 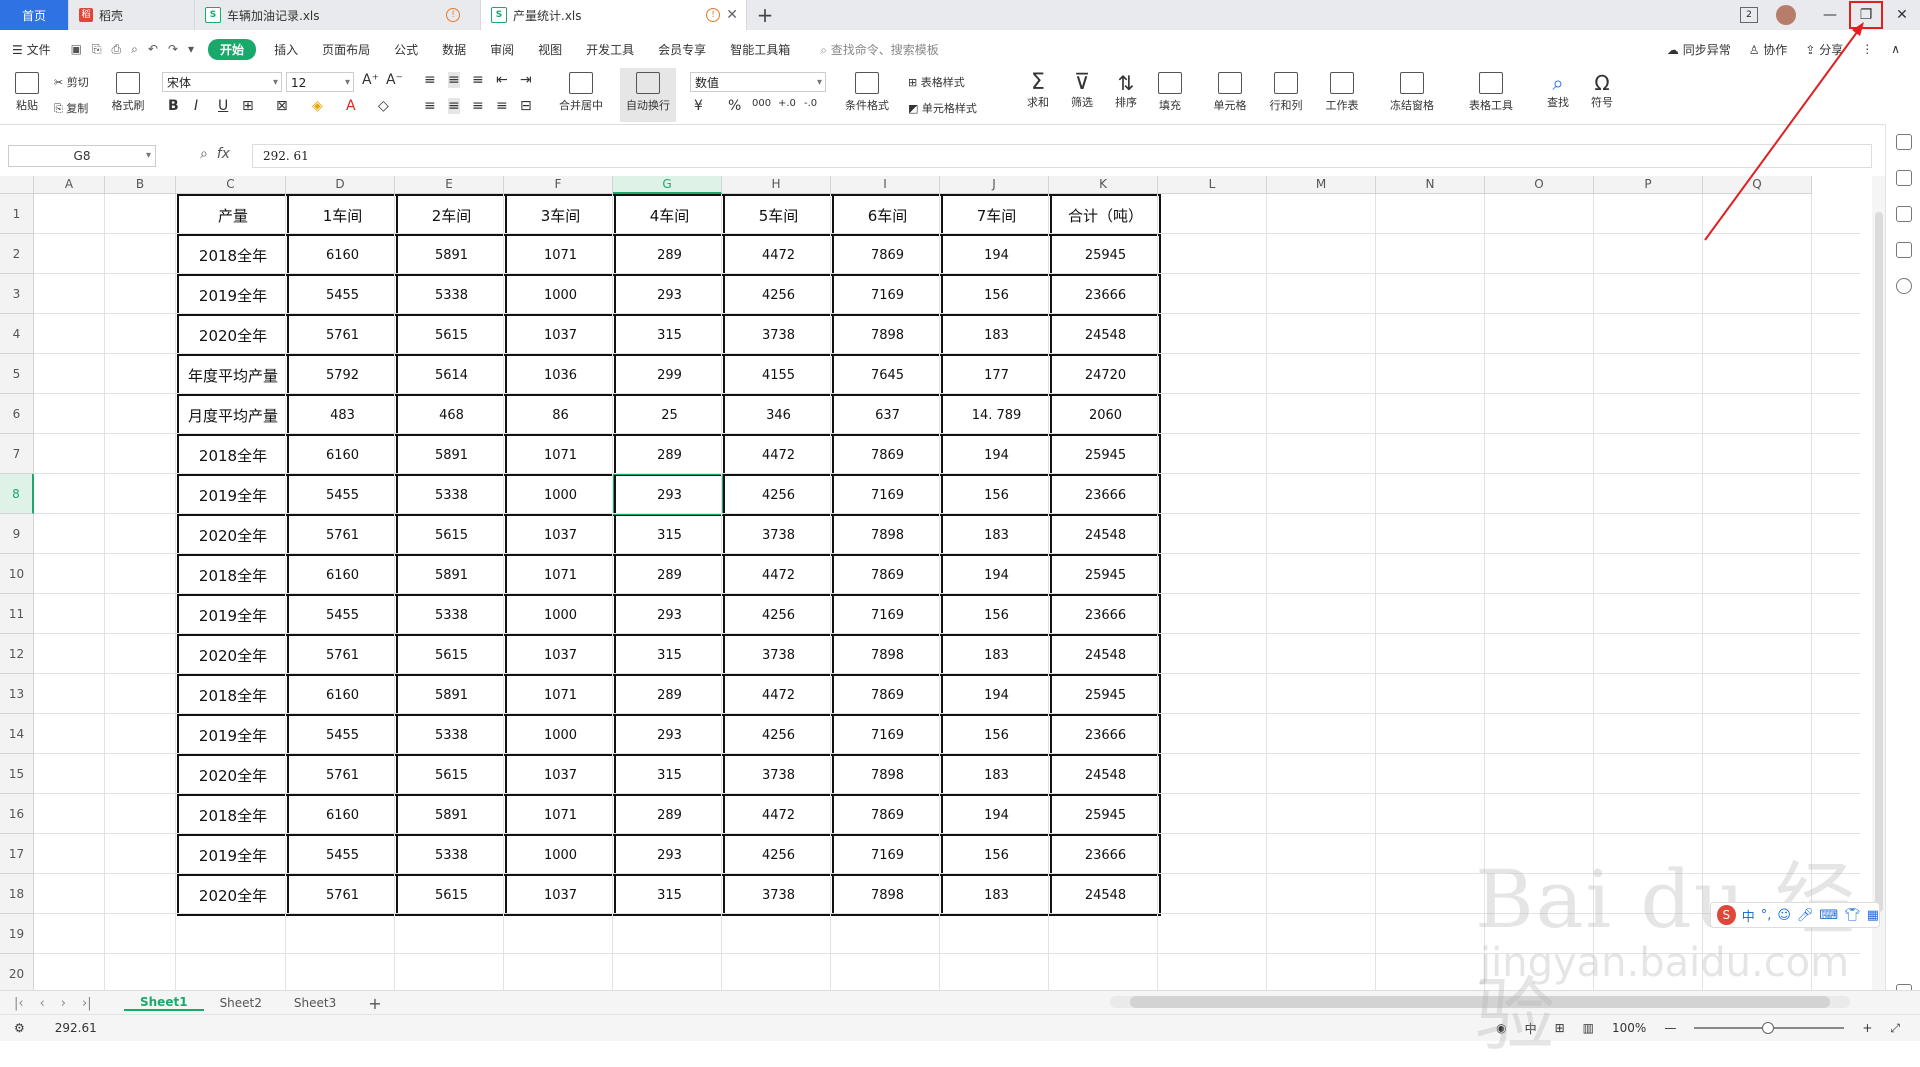 I want to click on row-header-6: 6, so click(x=17, y=414).